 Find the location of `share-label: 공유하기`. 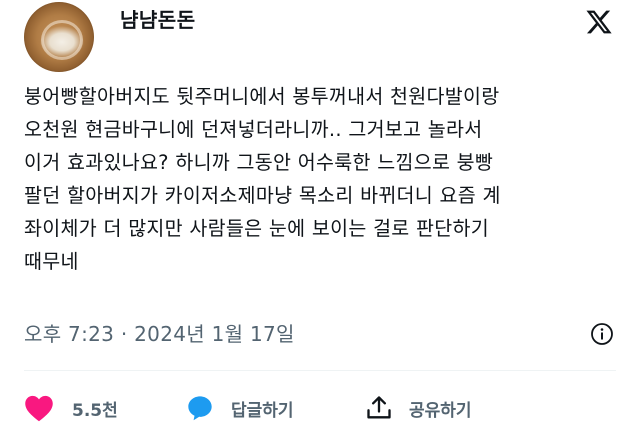

share-label: 공유하기 is located at coordinates (440, 410).